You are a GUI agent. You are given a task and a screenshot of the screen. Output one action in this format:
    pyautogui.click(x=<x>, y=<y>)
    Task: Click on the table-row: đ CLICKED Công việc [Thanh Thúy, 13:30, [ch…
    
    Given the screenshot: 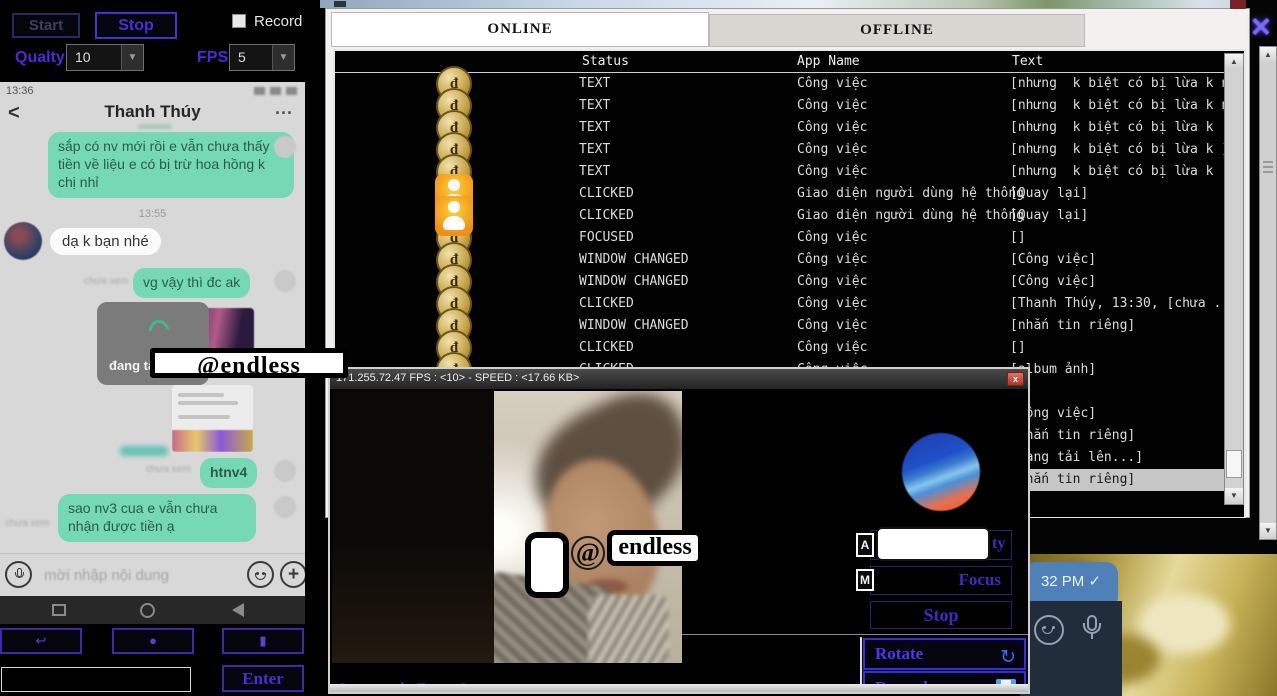 What is the action you would take?
    pyautogui.click(x=789, y=304)
    